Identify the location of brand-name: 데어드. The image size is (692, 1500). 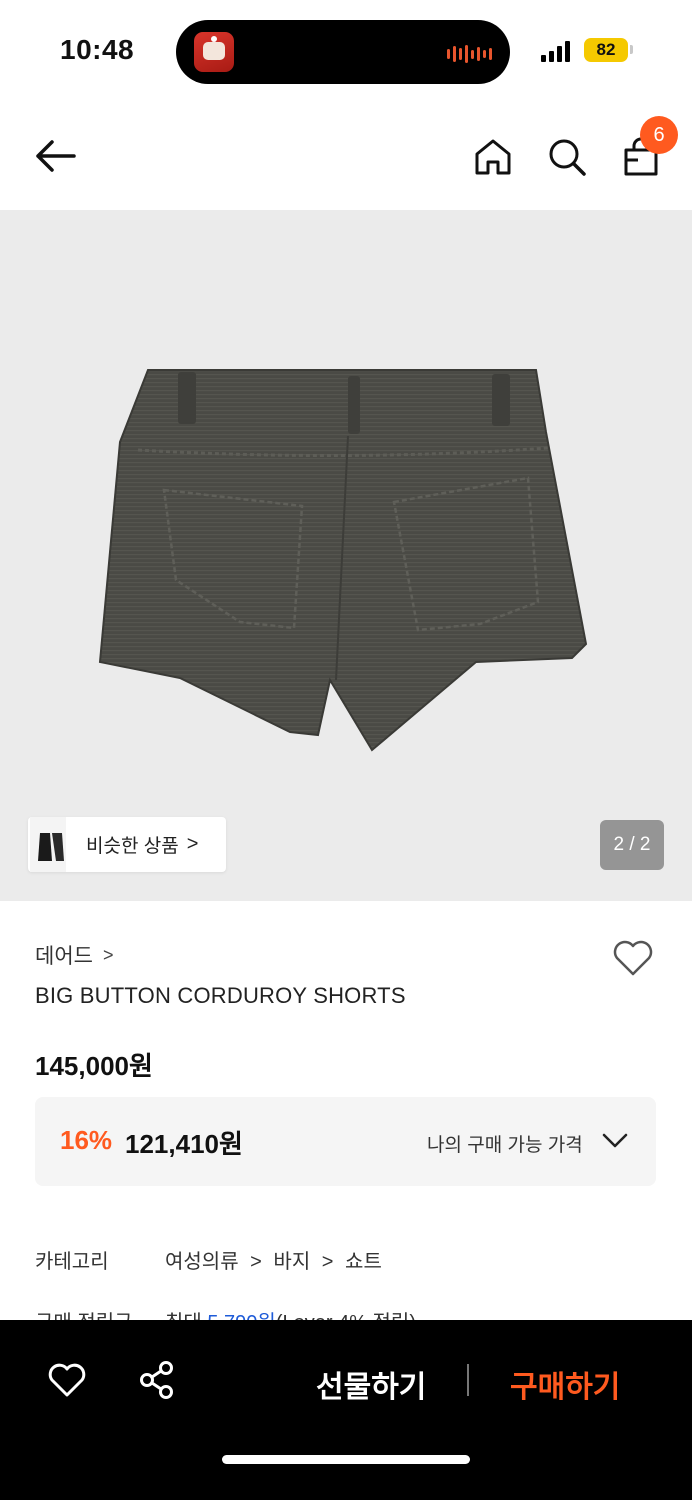
(64, 956).